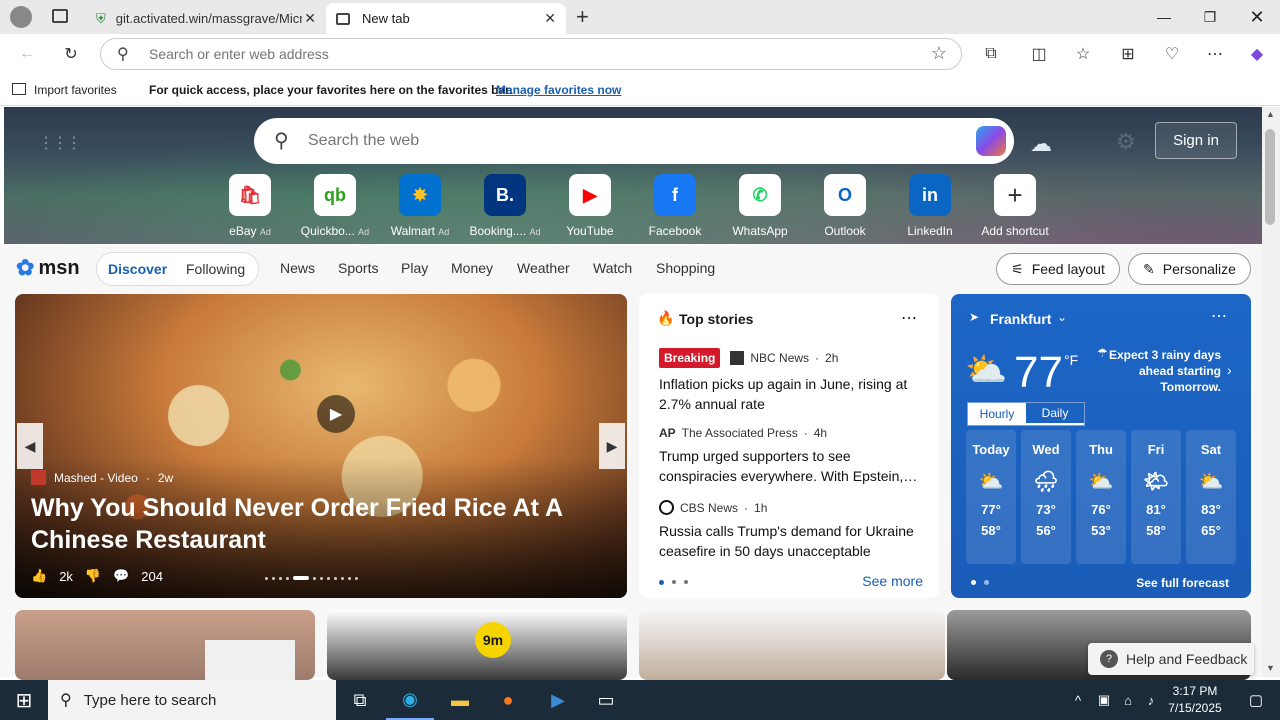 This screenshot has height=720, width=1280. Describe the element at coordinates (1219, 316) in the screenshot. I see `more-options-icon: ⋯` at that location.